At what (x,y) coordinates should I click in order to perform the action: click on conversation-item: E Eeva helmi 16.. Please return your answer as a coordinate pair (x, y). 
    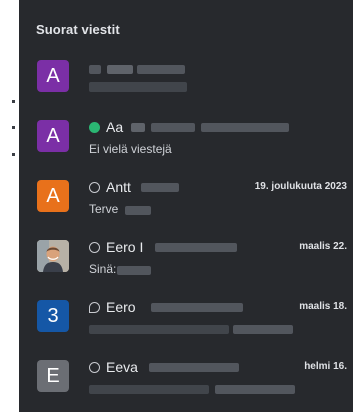
    Looking at the image, I should click on (186, 385).